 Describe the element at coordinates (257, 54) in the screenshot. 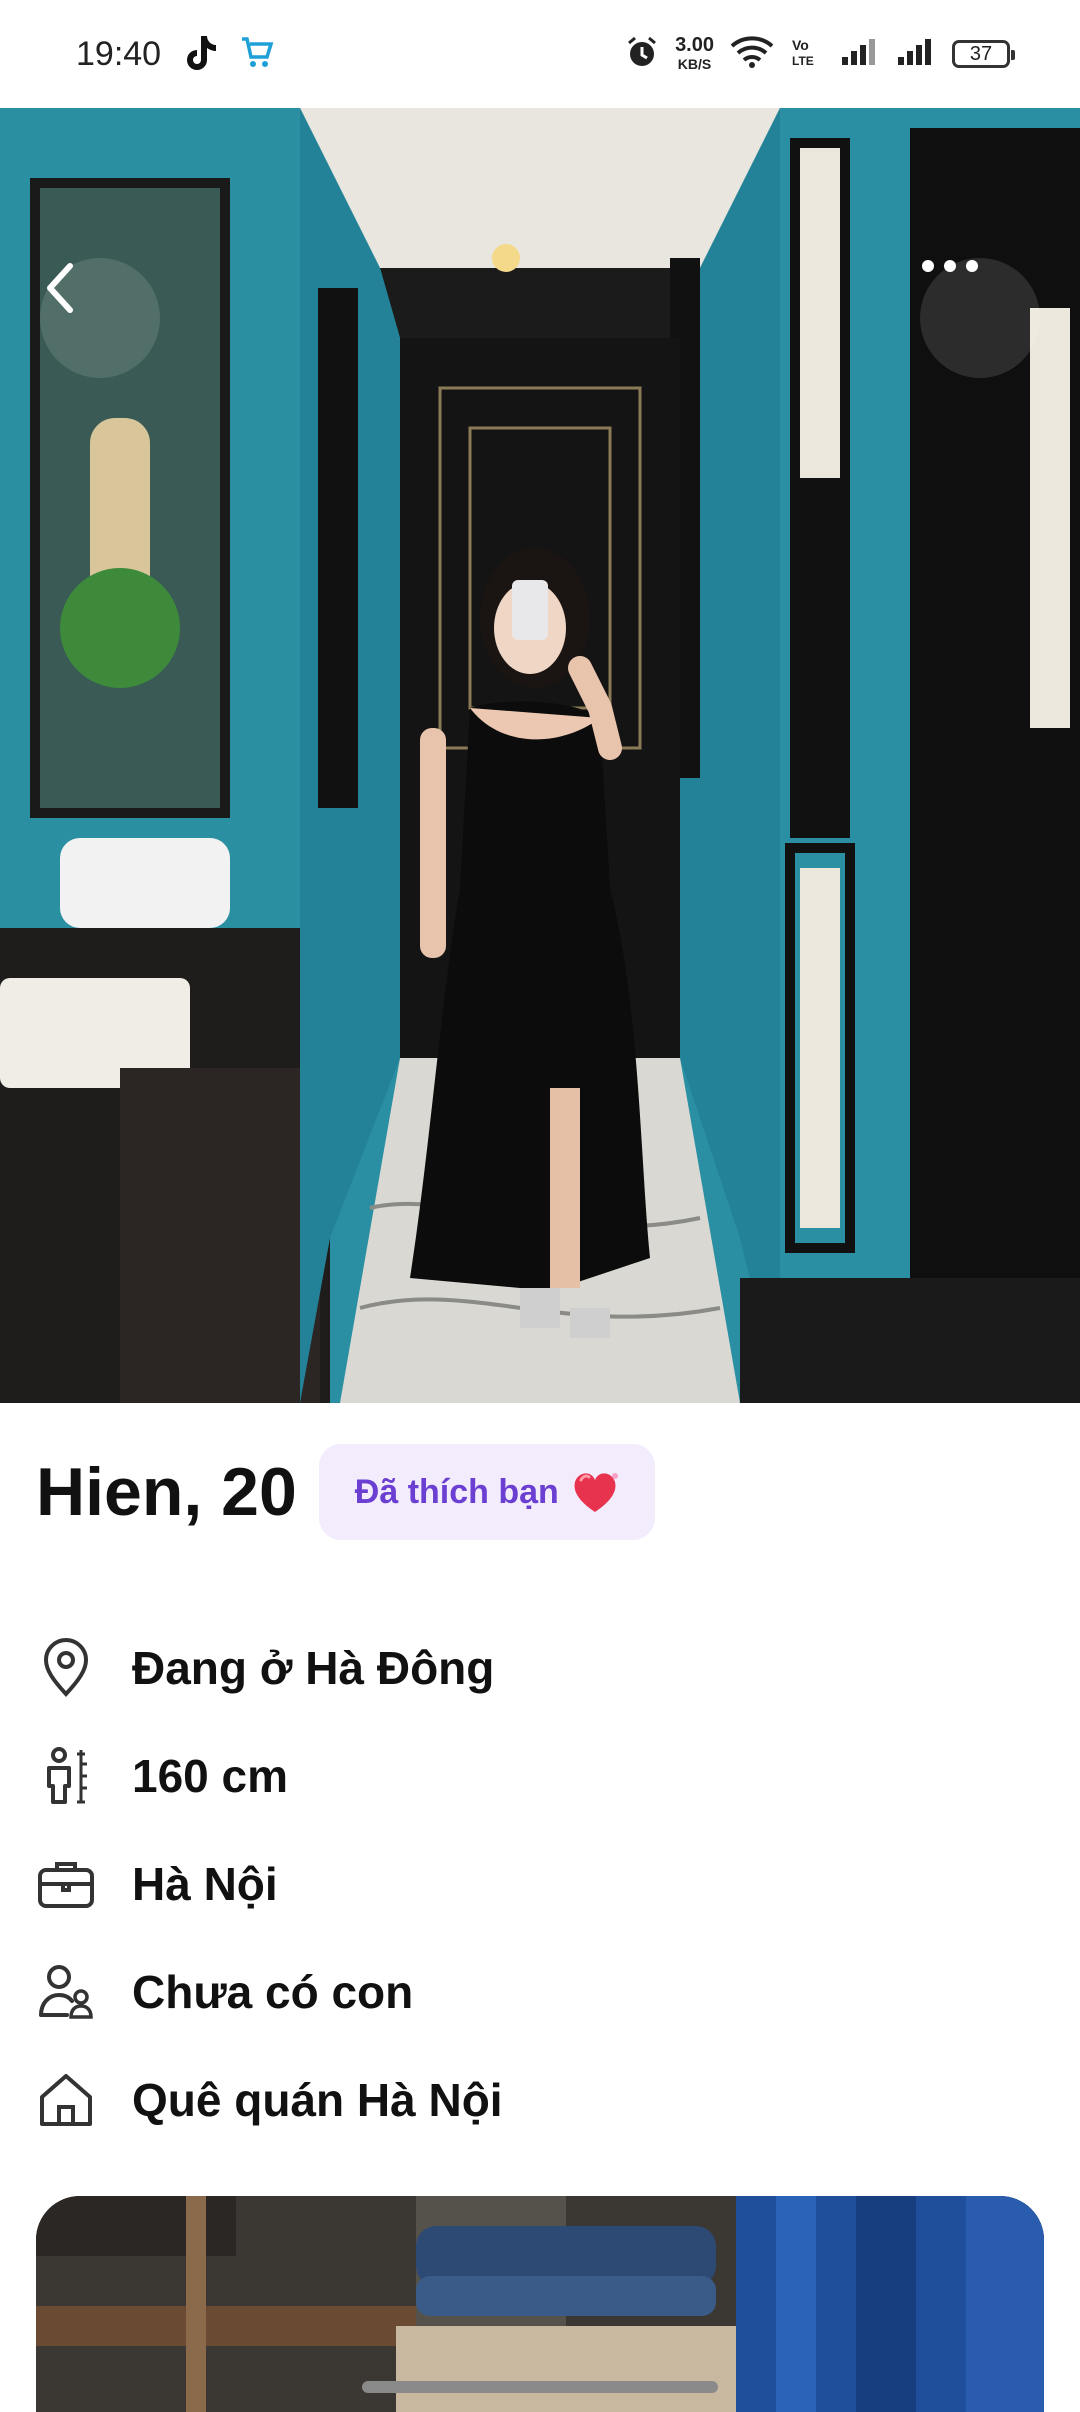

I see `shopping-cart-icon` at that location.